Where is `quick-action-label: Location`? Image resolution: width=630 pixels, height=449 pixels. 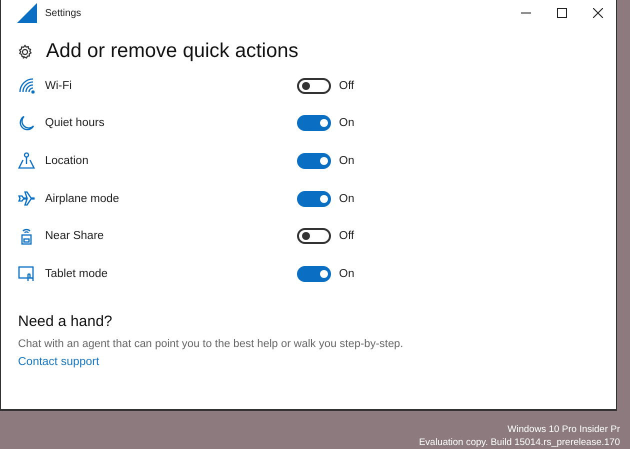
quick-action-label: Location is located at coordinates (67, 160).